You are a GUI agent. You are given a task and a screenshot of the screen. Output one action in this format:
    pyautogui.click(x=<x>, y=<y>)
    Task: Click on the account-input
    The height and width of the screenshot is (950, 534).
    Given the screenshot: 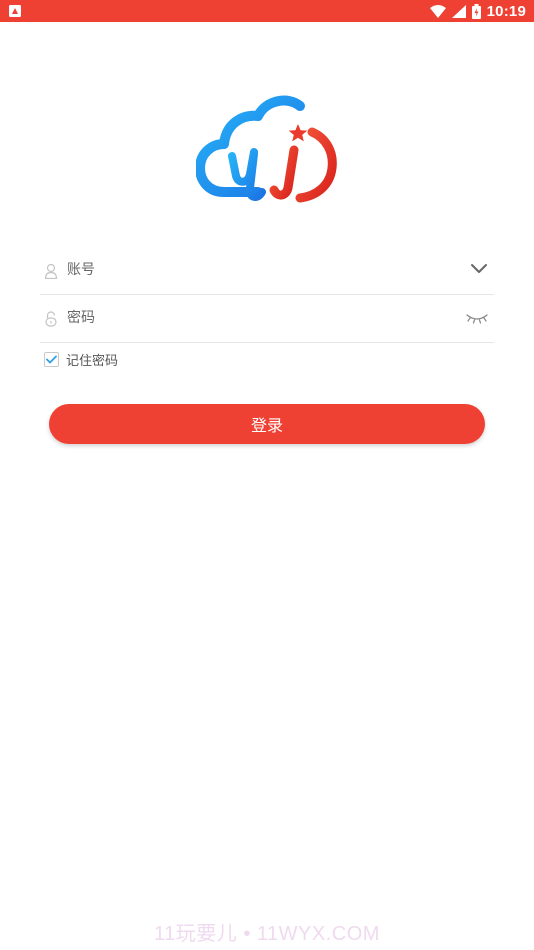 What is the action you would take?
    pyautogui.click(x=257, y=270)
    